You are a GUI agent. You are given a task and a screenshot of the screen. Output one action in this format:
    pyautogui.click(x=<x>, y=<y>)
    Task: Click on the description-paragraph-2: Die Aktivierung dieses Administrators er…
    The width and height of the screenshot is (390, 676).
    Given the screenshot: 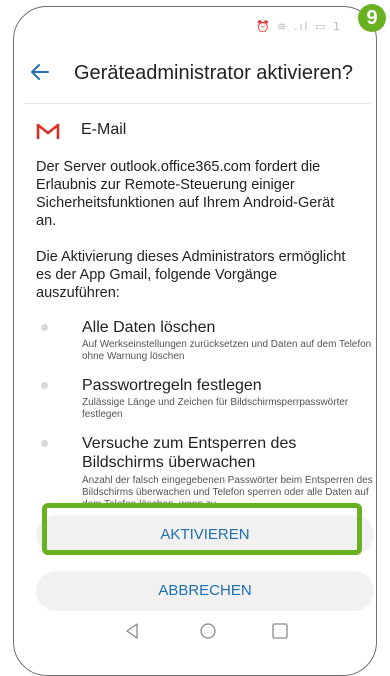 What is the action you would take?
    pyautogui.click(x=191, y=275)
    